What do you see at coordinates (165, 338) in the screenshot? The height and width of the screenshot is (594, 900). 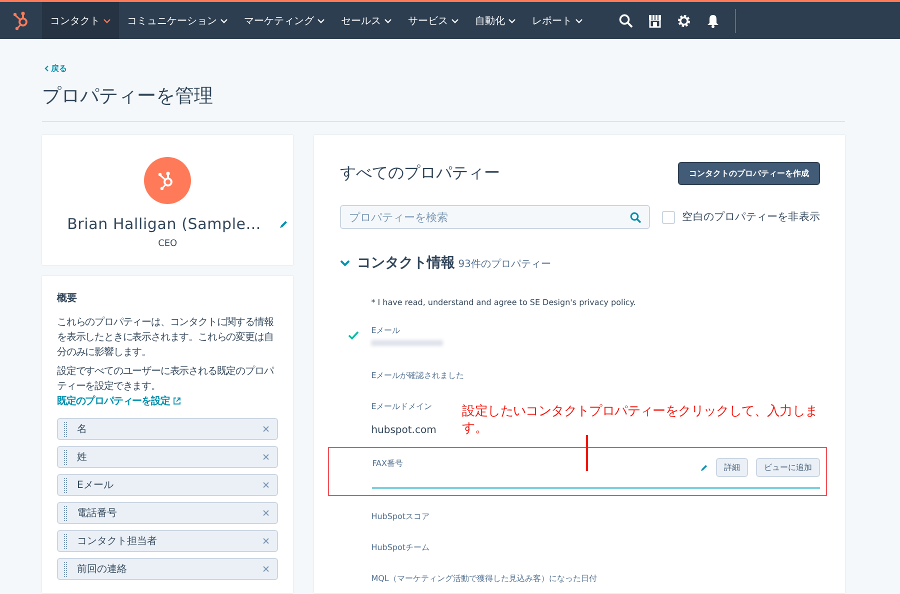 I see `description-text: これらのプロパティーは、コンタクトに関する情報を表示したときに表示されます。これらの変更は自分のみに影響します。` at bounding box center [165, 338].